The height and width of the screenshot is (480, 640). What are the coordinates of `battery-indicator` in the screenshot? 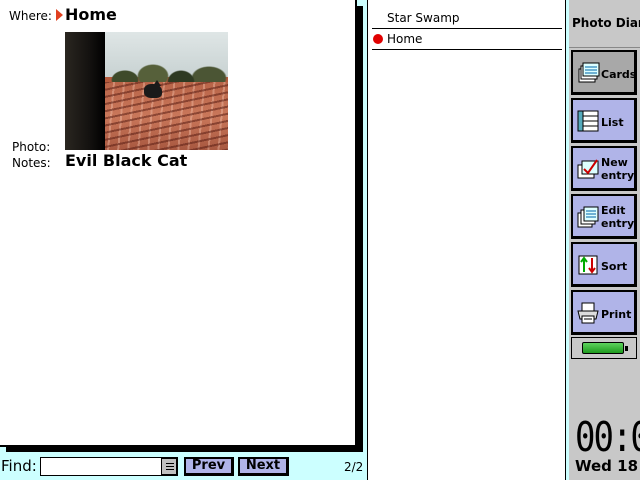 It's located at (604, 348).